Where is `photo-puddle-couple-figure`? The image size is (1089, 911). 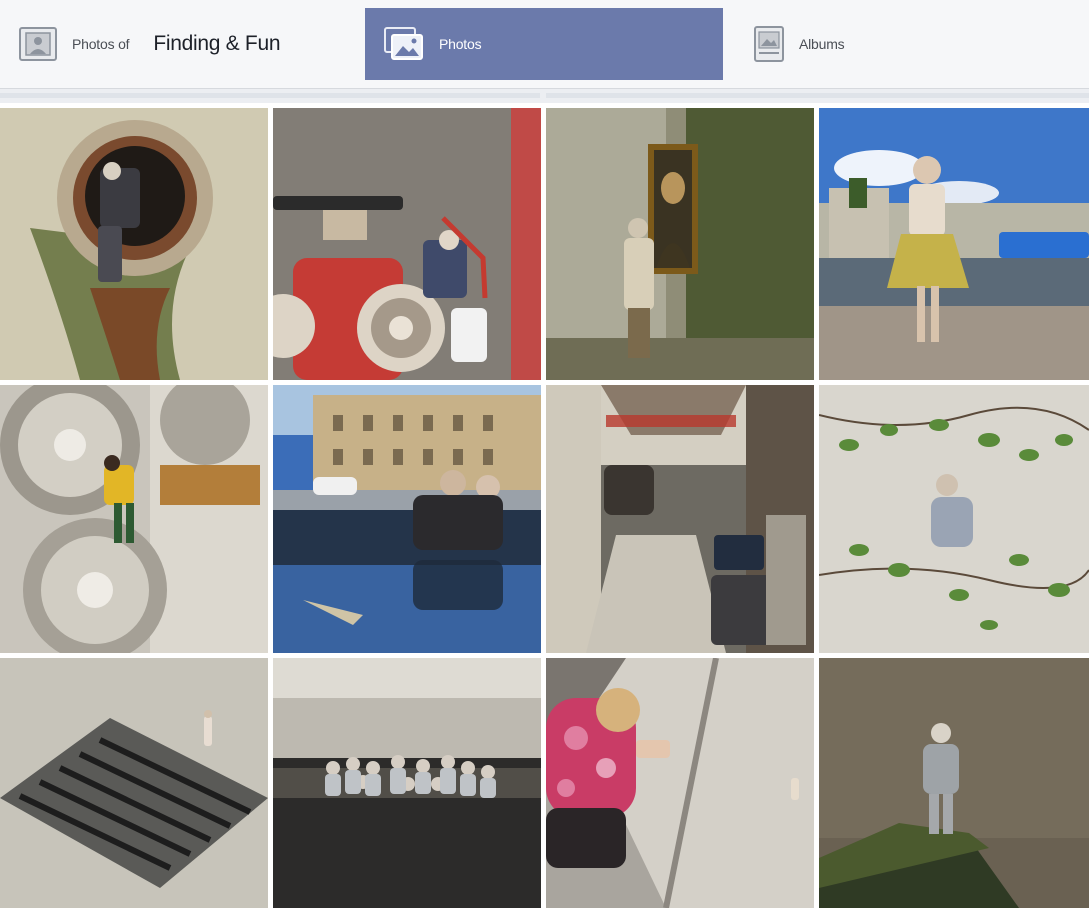
photo-puddle-couple-figure is located at coordinates (407, 519).